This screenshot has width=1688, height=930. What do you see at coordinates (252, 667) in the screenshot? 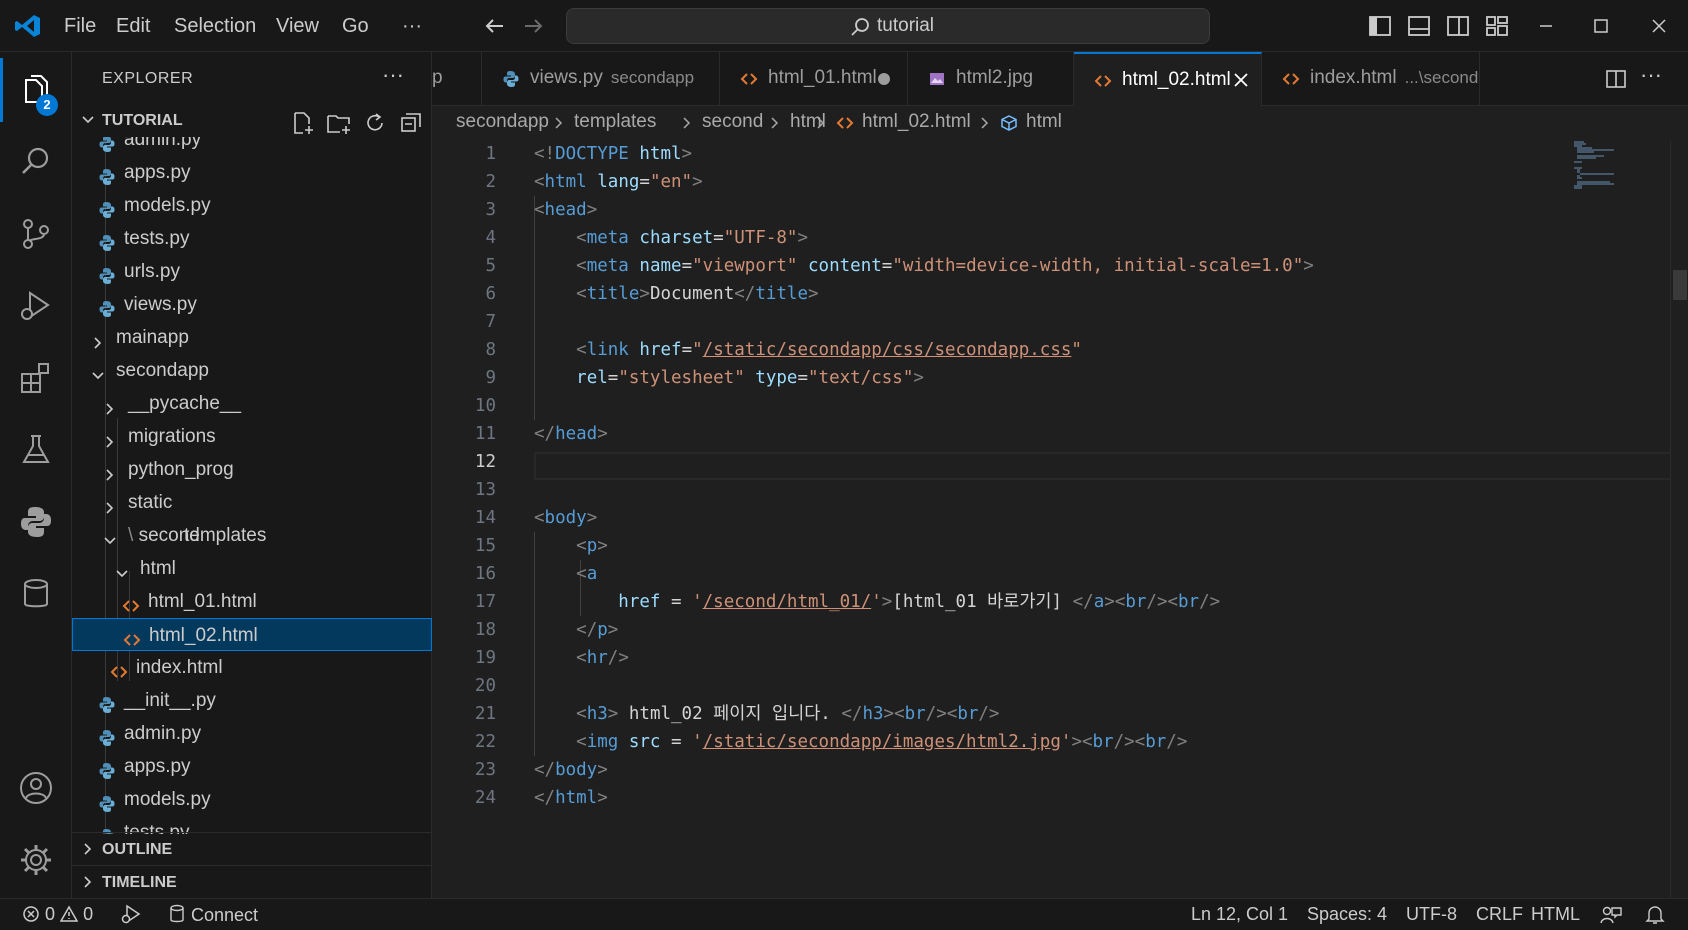
I see `tree-item-index-html: index.html` at bounding box center [252, 667].